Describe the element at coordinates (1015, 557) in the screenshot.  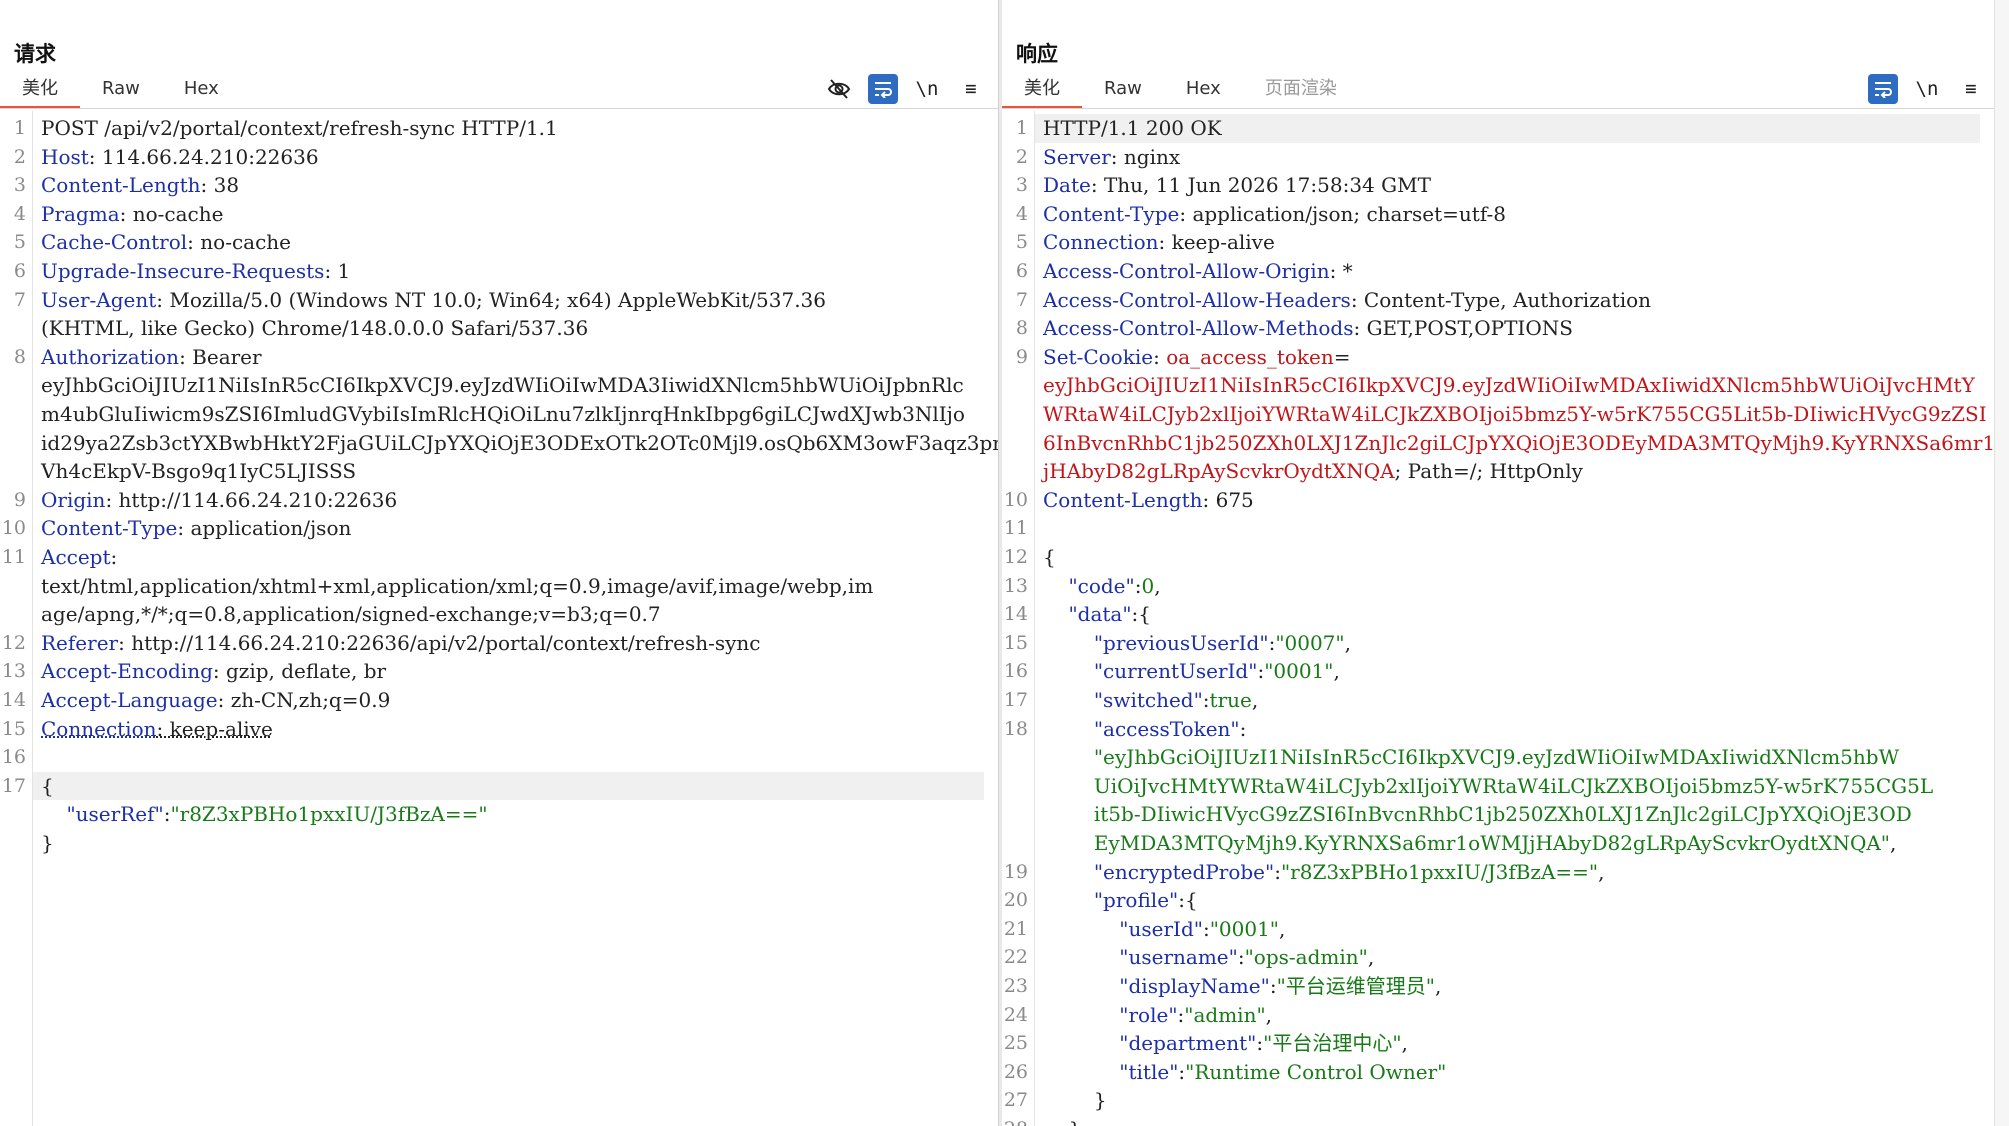
I see `line-number: 12` at that location.